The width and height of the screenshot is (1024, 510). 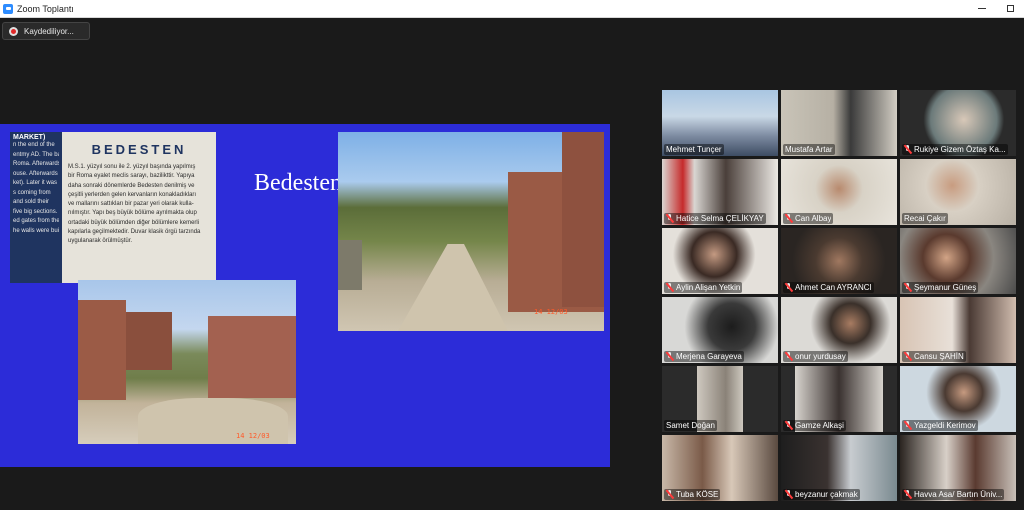 I want to click on participant-label: Samet Doğan, so click(x=690, y=425).